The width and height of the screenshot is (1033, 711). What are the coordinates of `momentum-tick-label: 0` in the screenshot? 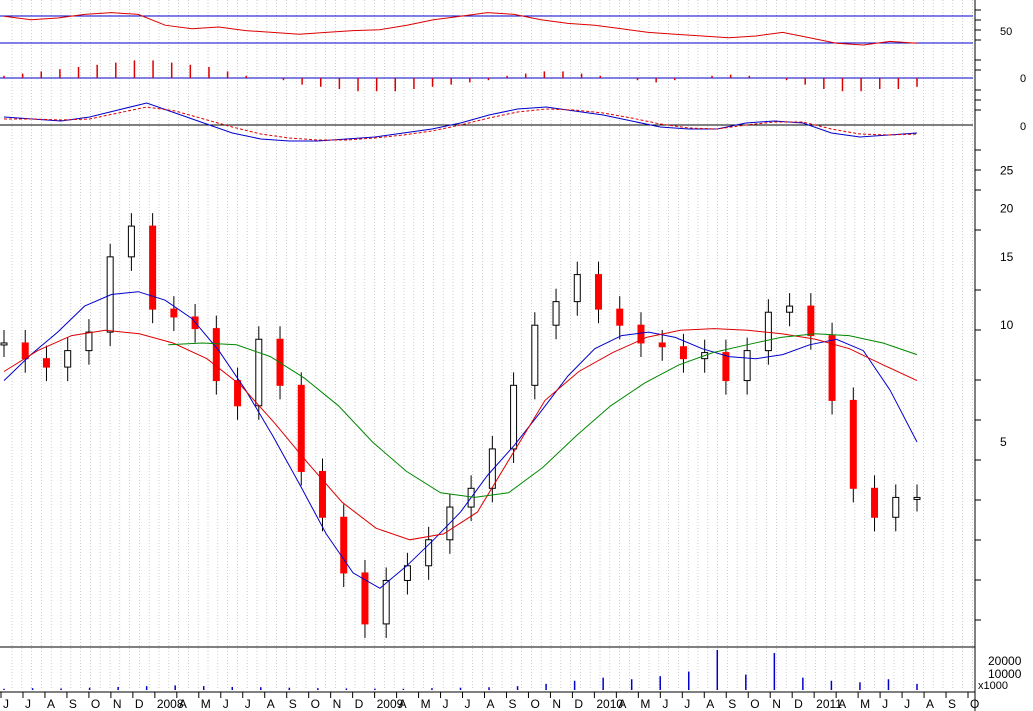 It's located at (1023, 79).